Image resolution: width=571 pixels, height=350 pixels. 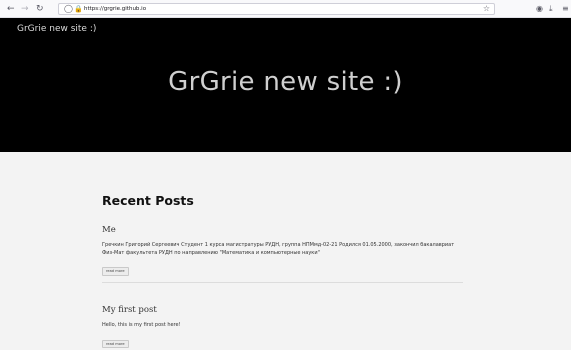 What do you see at coordinates (56, 29) in the screenshot?
I see `site-brand-link: GrGrie new site :)` at bounding box center [56, 29].